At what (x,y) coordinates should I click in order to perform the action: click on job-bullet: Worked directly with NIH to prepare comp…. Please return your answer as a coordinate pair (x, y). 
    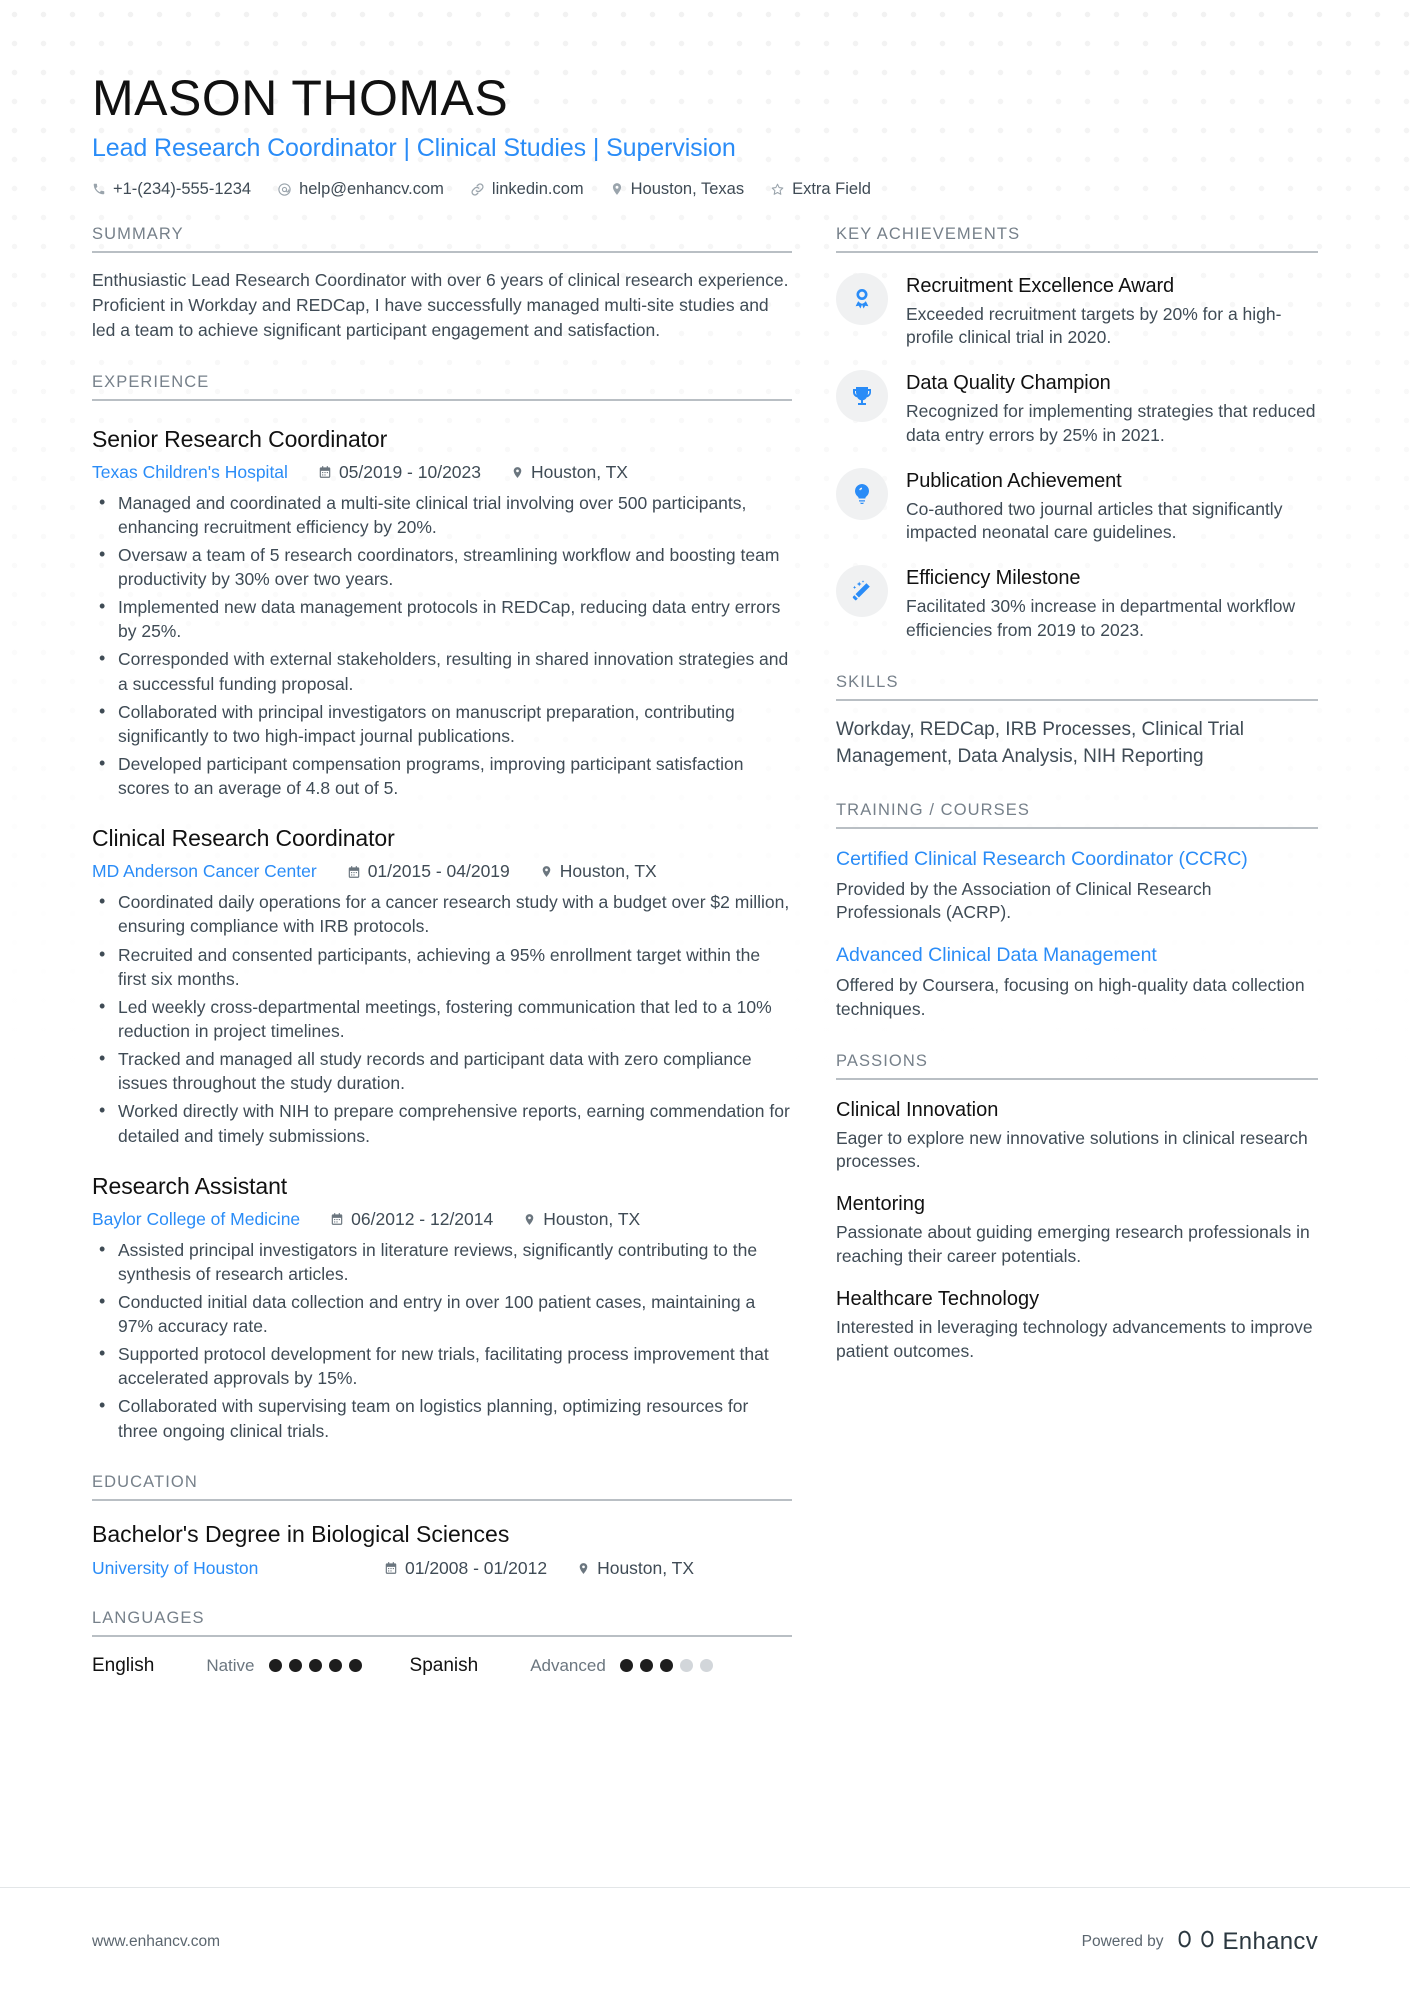
    Looking at the image, I should click on (442, 1122).